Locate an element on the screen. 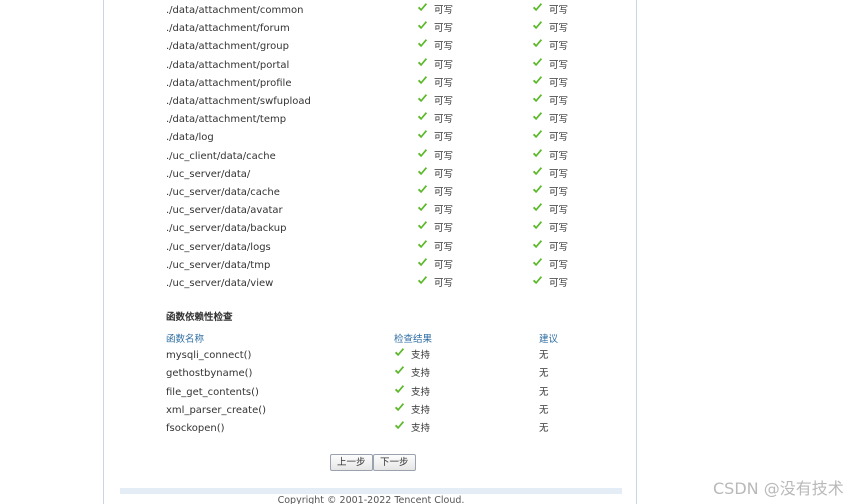 The width and height of the screenshot is (865, 504). dir-row: ./uc_server/data/tmp 可写 可写 is located at coordinates (370, 266).